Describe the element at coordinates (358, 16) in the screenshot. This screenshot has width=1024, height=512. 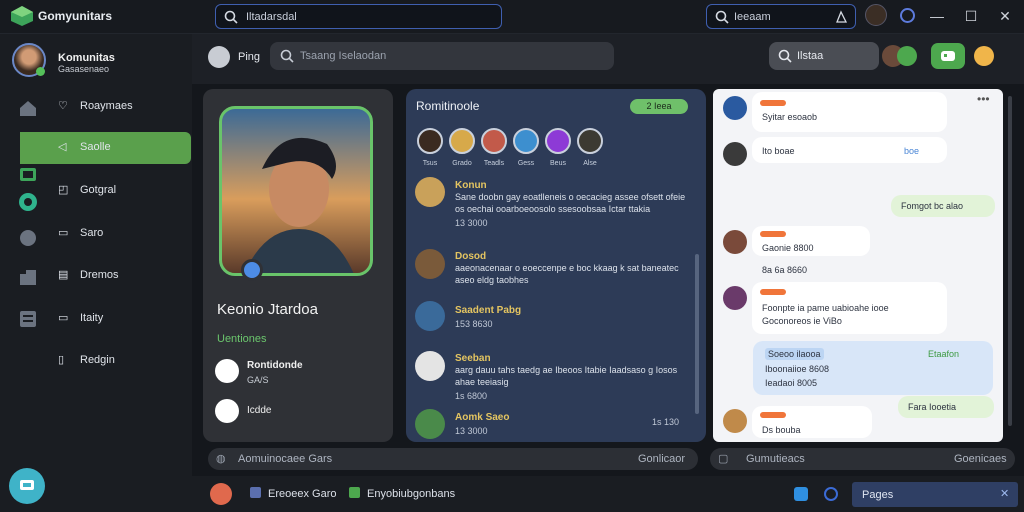
I see `global-search-input: Iltadarsdal` at that location.